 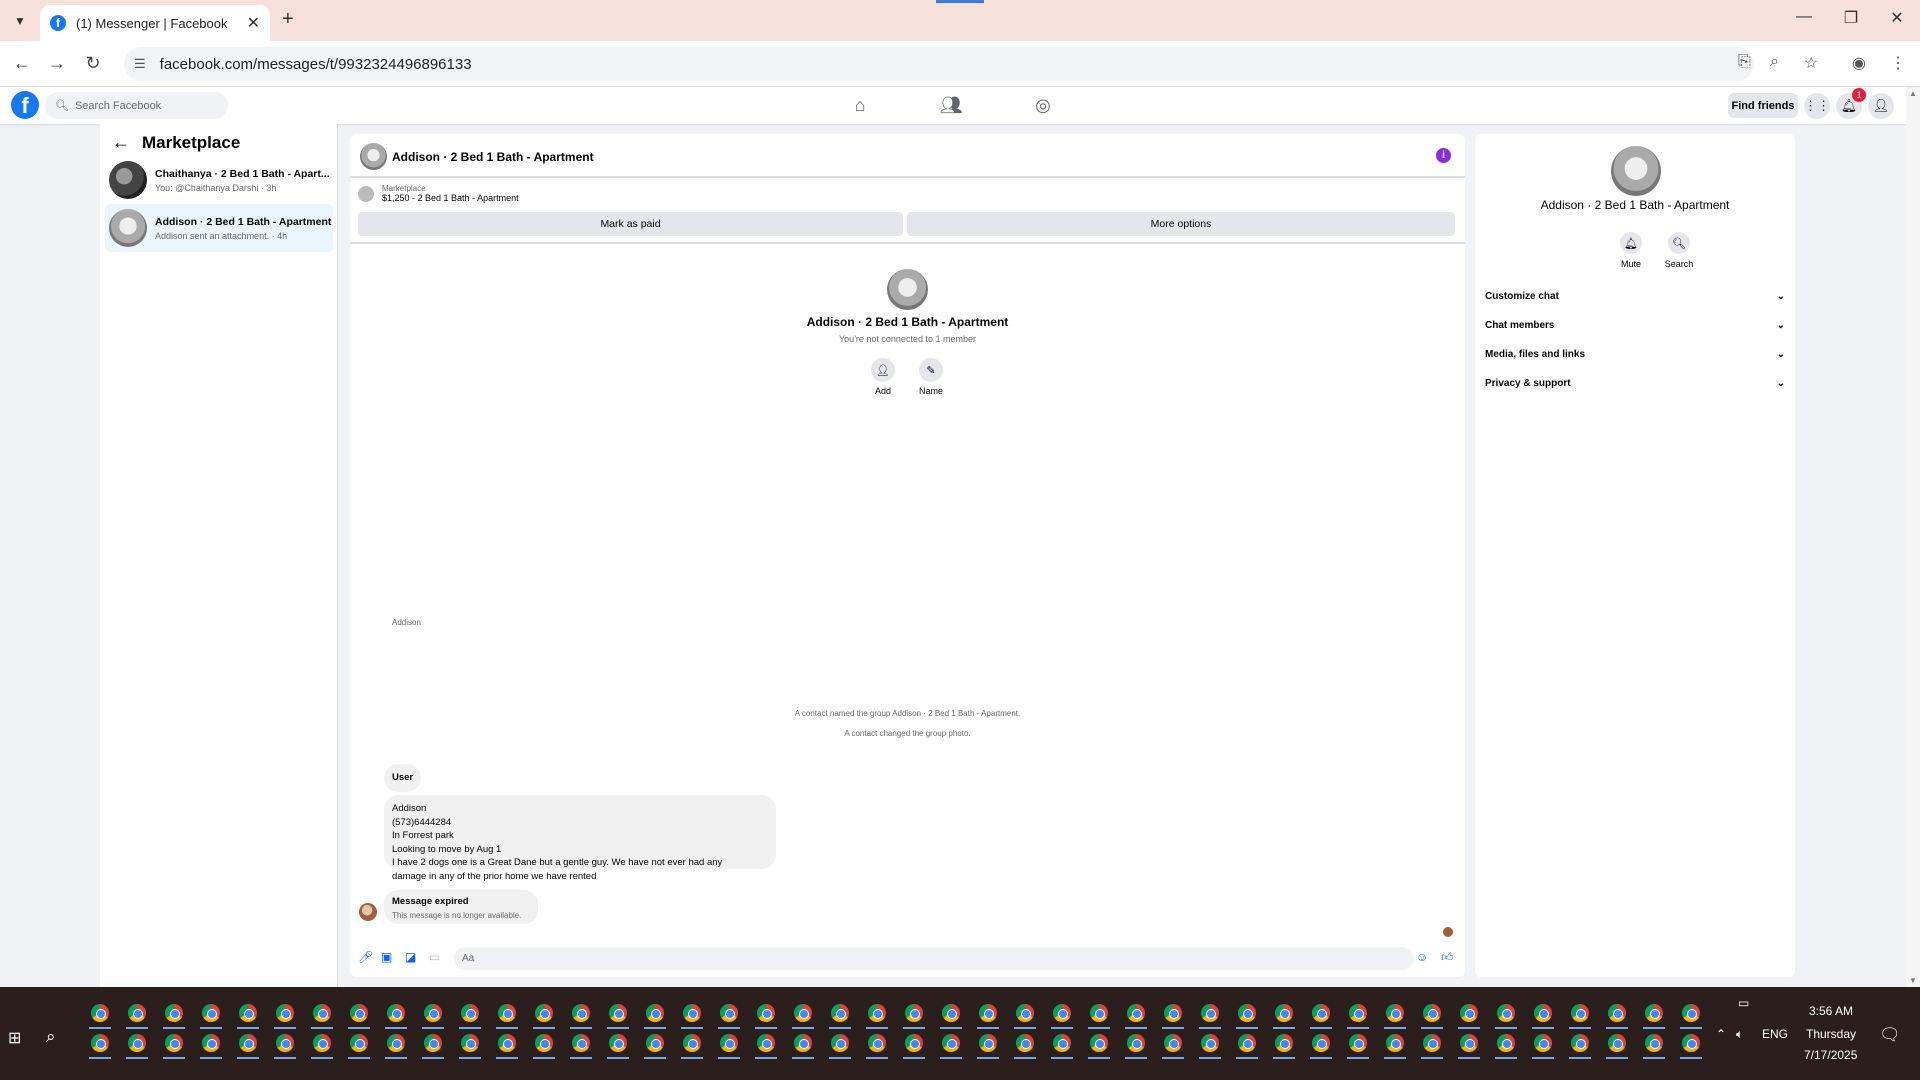 What do you see at coordinates (493, 157) in the screenshot?
I see `chat-title: Addison · 2 Bed 1 Bath - Apartment` at bounding box center [493, 157].